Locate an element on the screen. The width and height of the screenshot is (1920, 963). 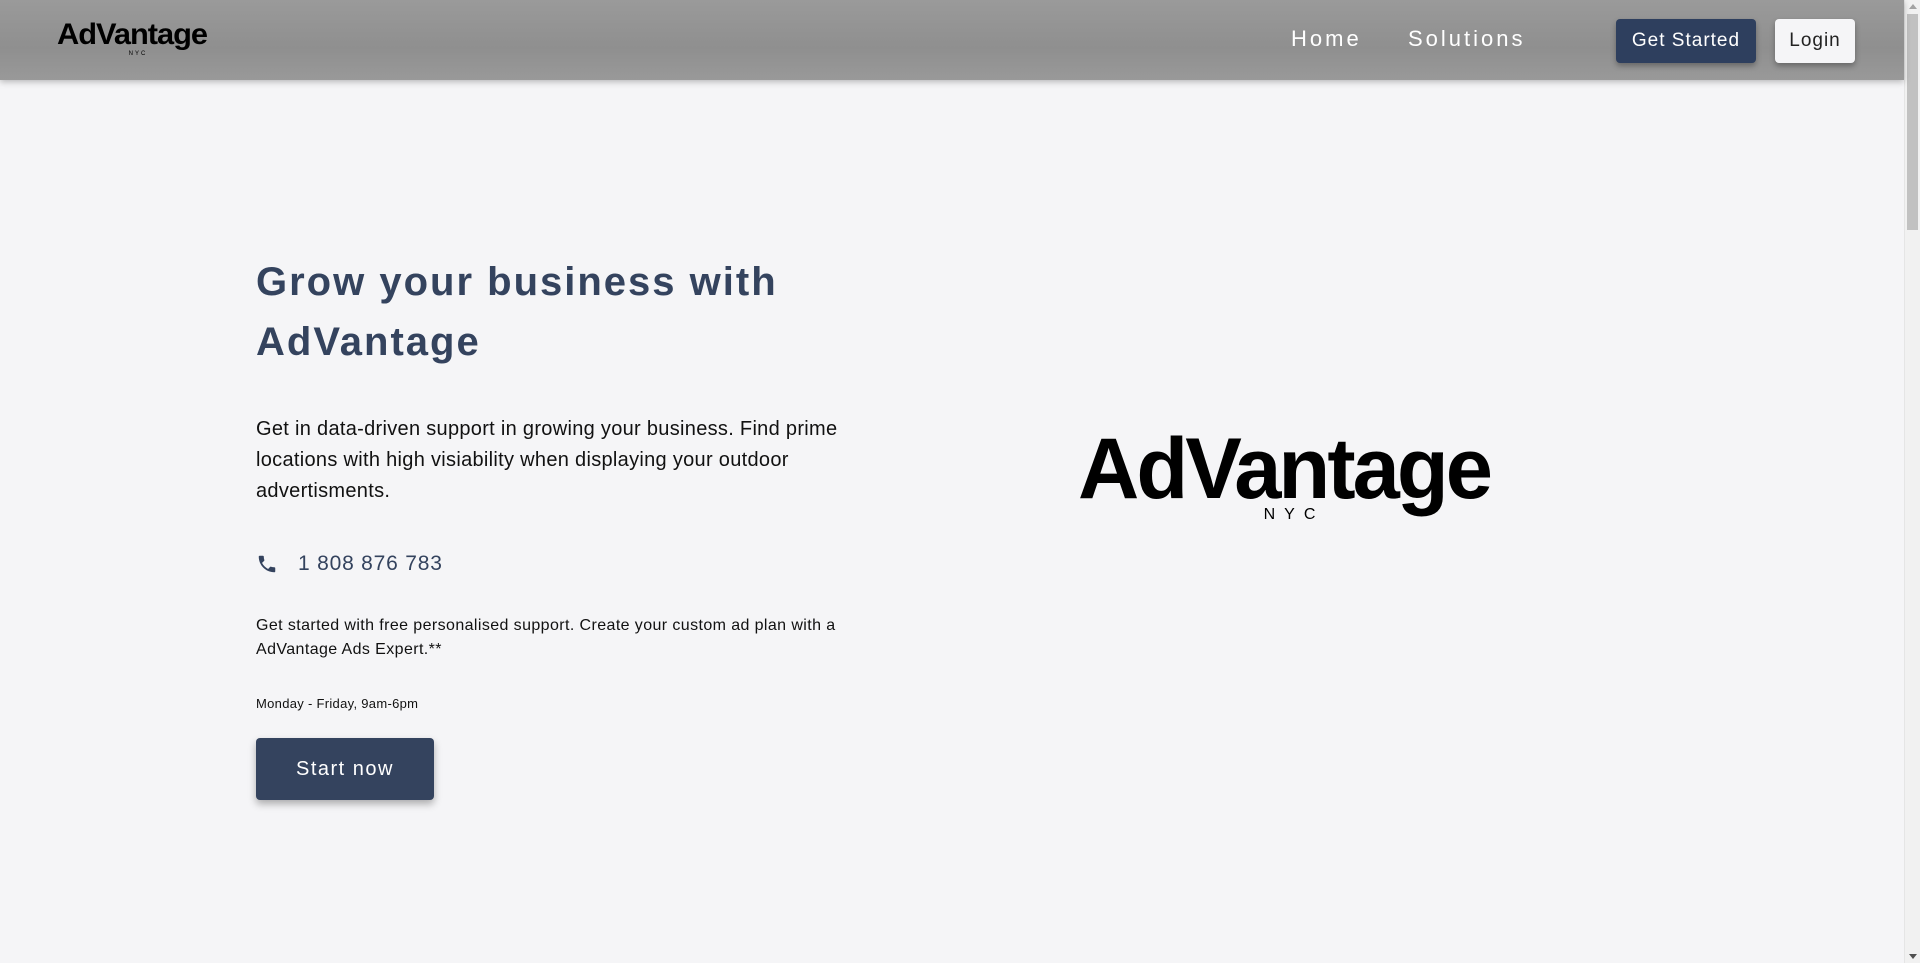
login-button: Login is located at coordinates (1815, 41).